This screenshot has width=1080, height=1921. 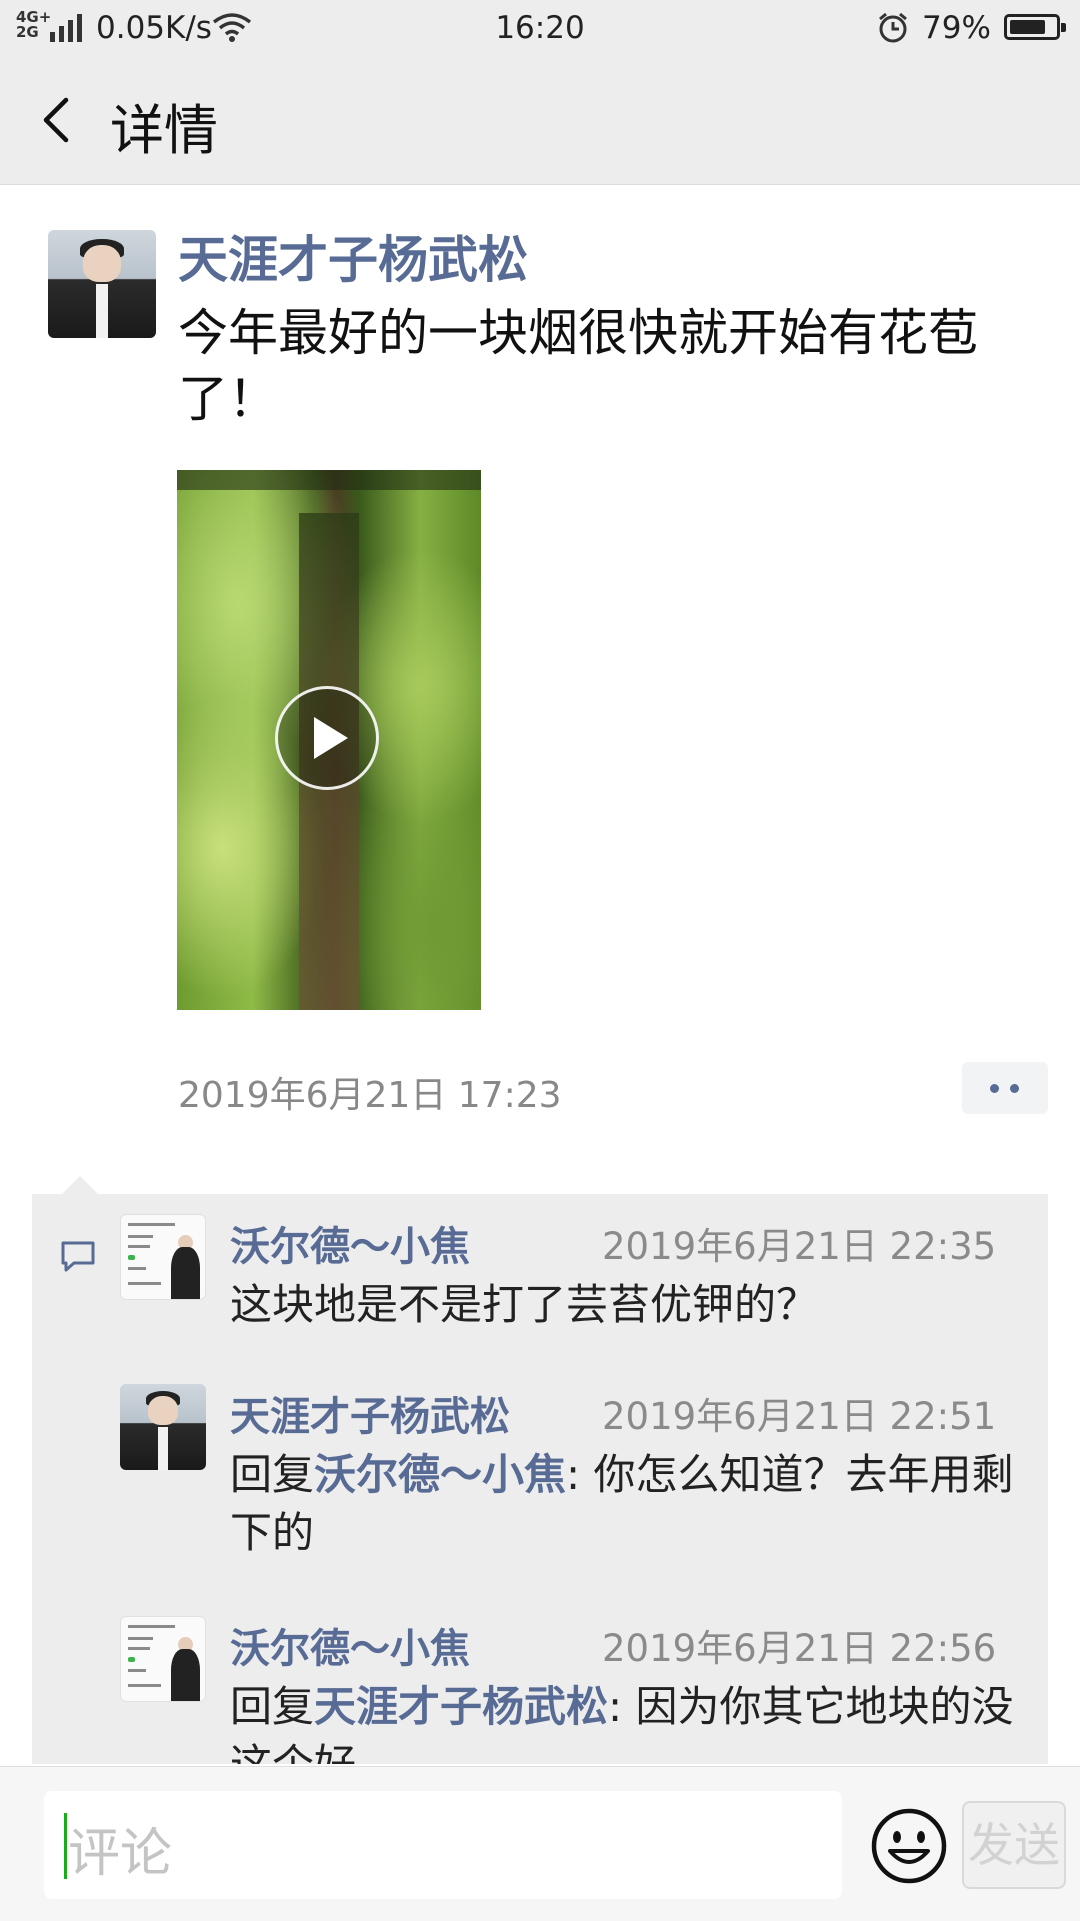 What do you see at coordinates (80, 1185) in the screenshot?
I see `comments-pointer` at bounding box center [80, 1185].